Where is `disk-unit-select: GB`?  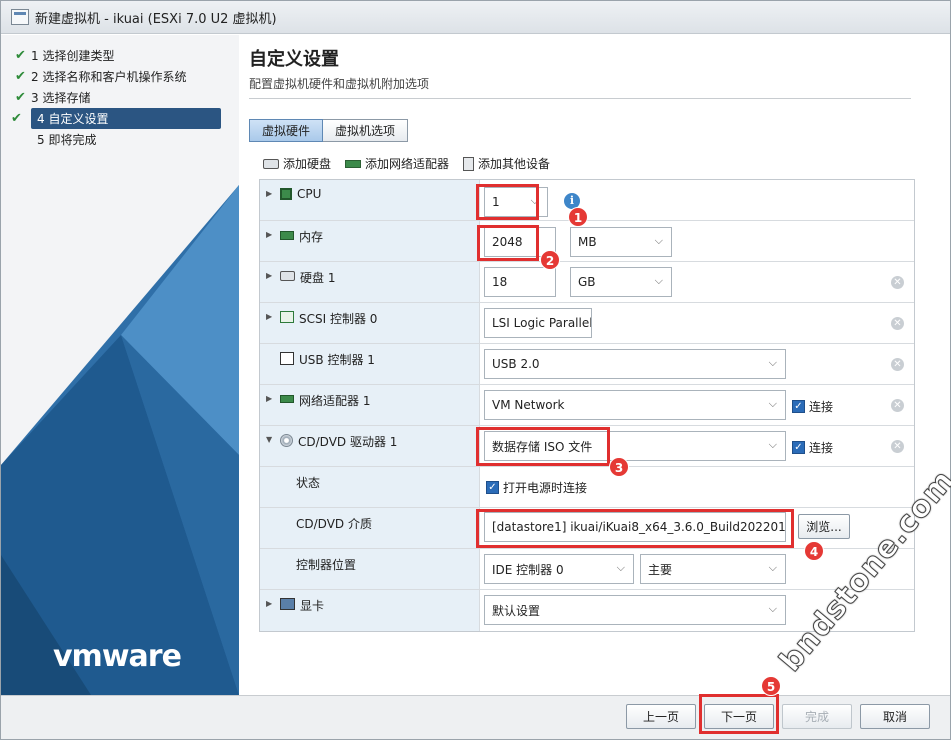
disk-unit-select: GB is located at coordinates (621, 282).